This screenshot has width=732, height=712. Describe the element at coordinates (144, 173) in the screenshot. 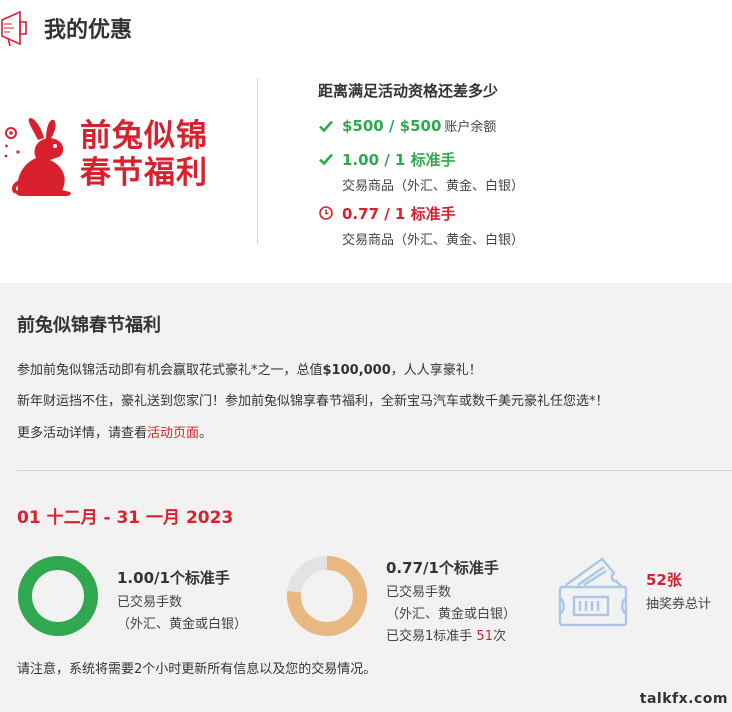

I see `promo-brand-line2: 春节福利` at that location.